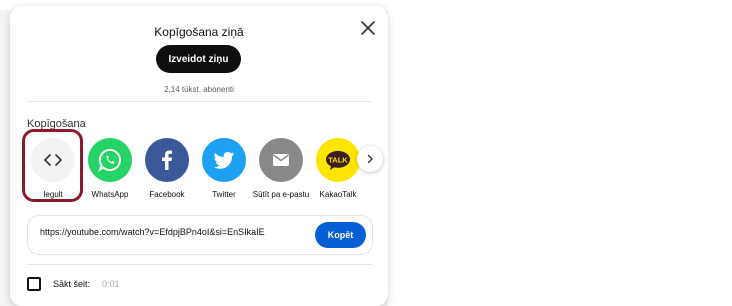 The height and width of the screenshot is (306, 732). I want to click on close-icon, so click(368, 28).